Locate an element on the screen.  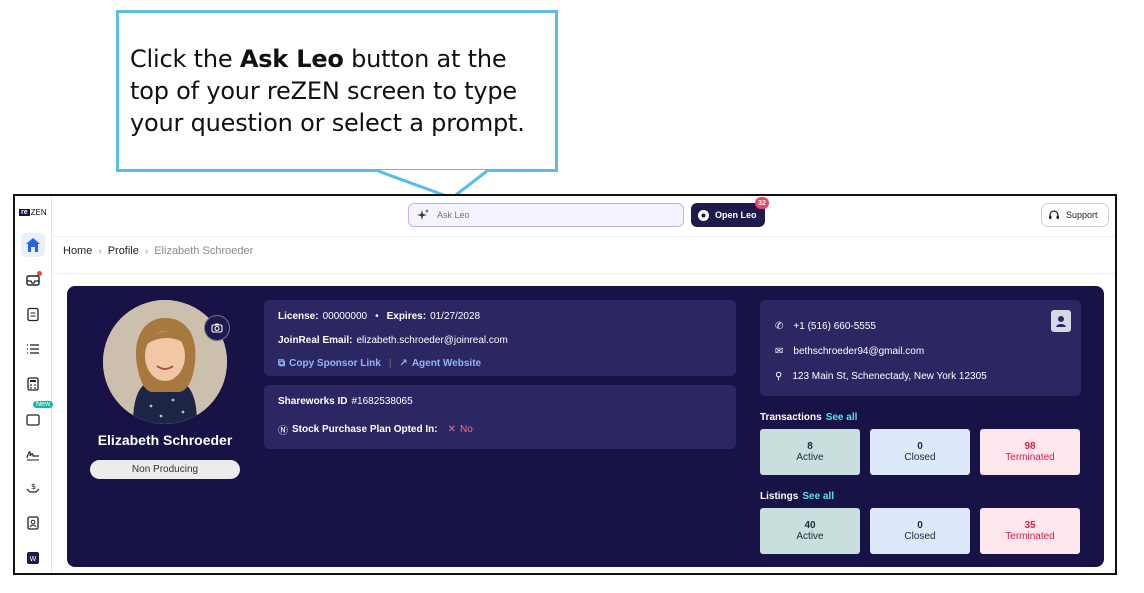
rezen-logo: re ZEN is located at coordinates (33, 212).